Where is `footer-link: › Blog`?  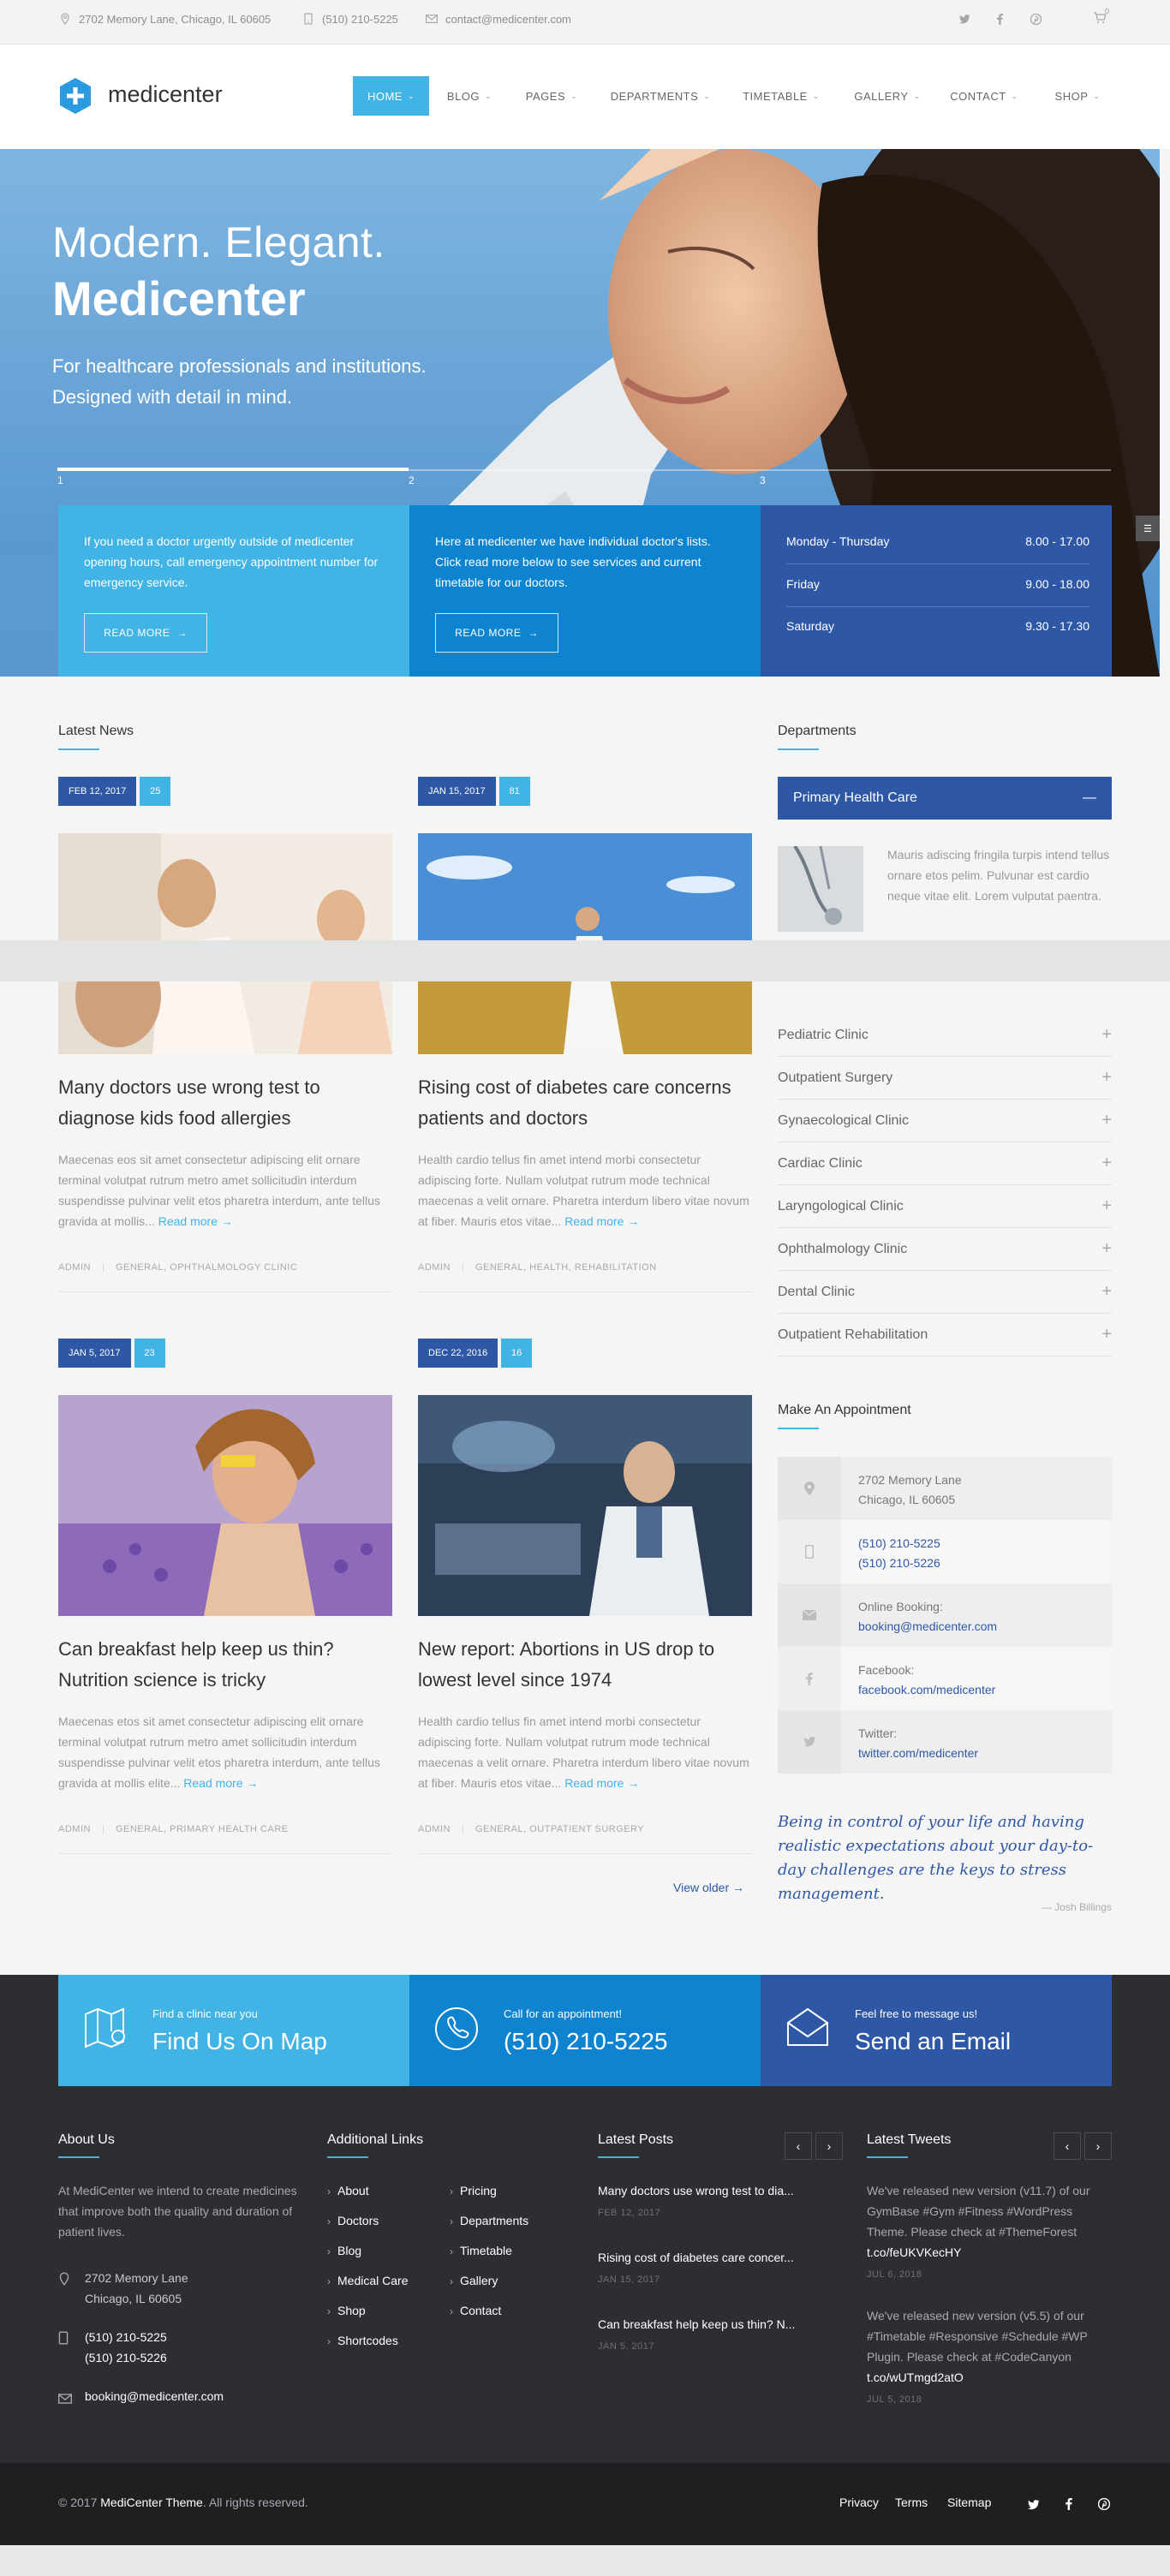
footer-link: › Blog is located at coordinates (344, 2250).